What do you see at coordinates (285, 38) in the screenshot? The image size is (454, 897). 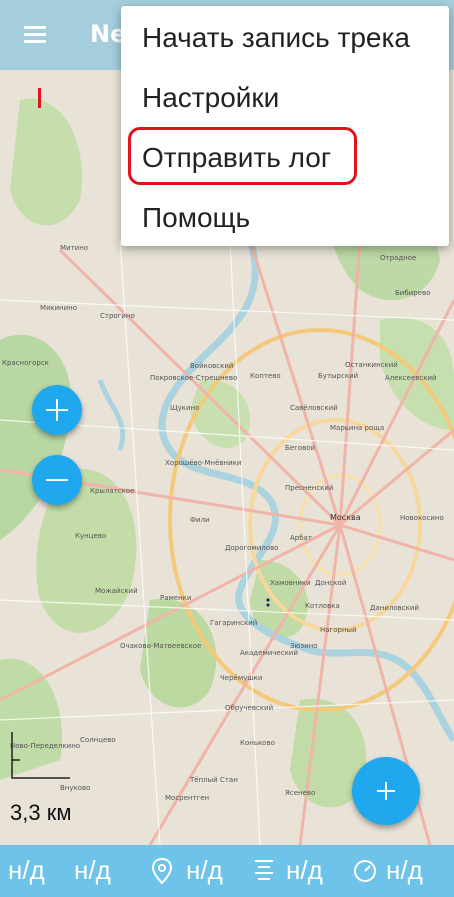 I see `menu-item-start-track: Начать запись трека` at bounding box center [285, 38].